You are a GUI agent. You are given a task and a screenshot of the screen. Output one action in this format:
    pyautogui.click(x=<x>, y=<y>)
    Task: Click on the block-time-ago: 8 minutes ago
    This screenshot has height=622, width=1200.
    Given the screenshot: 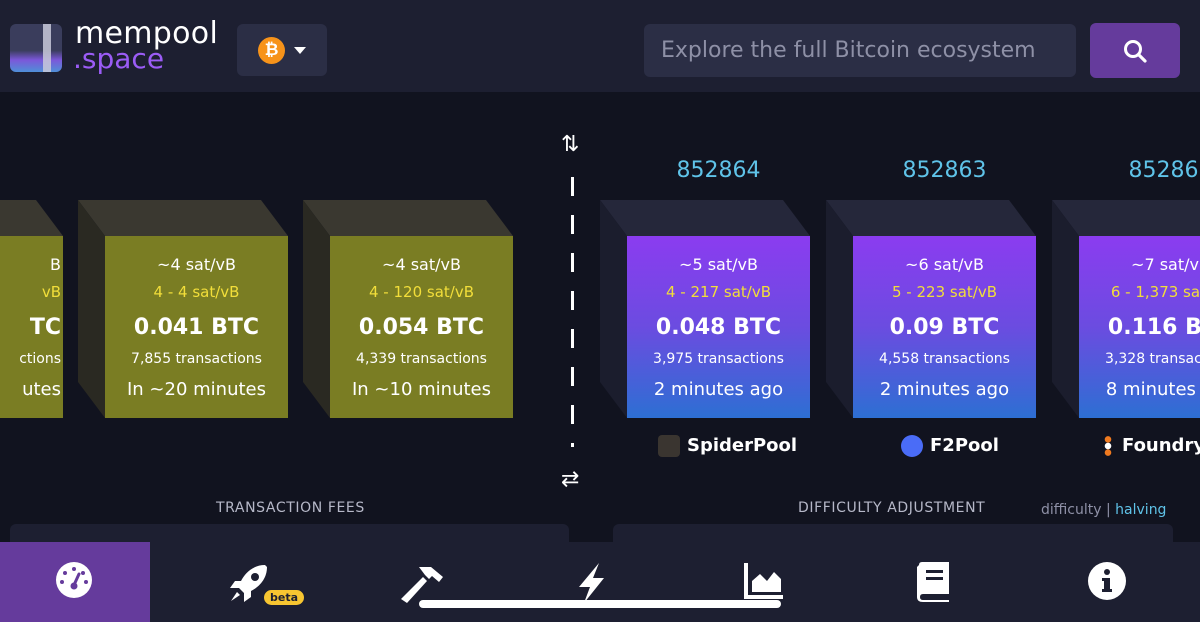 What is the action you would take?
    pyautogui.click(x=1152, y=389)
    